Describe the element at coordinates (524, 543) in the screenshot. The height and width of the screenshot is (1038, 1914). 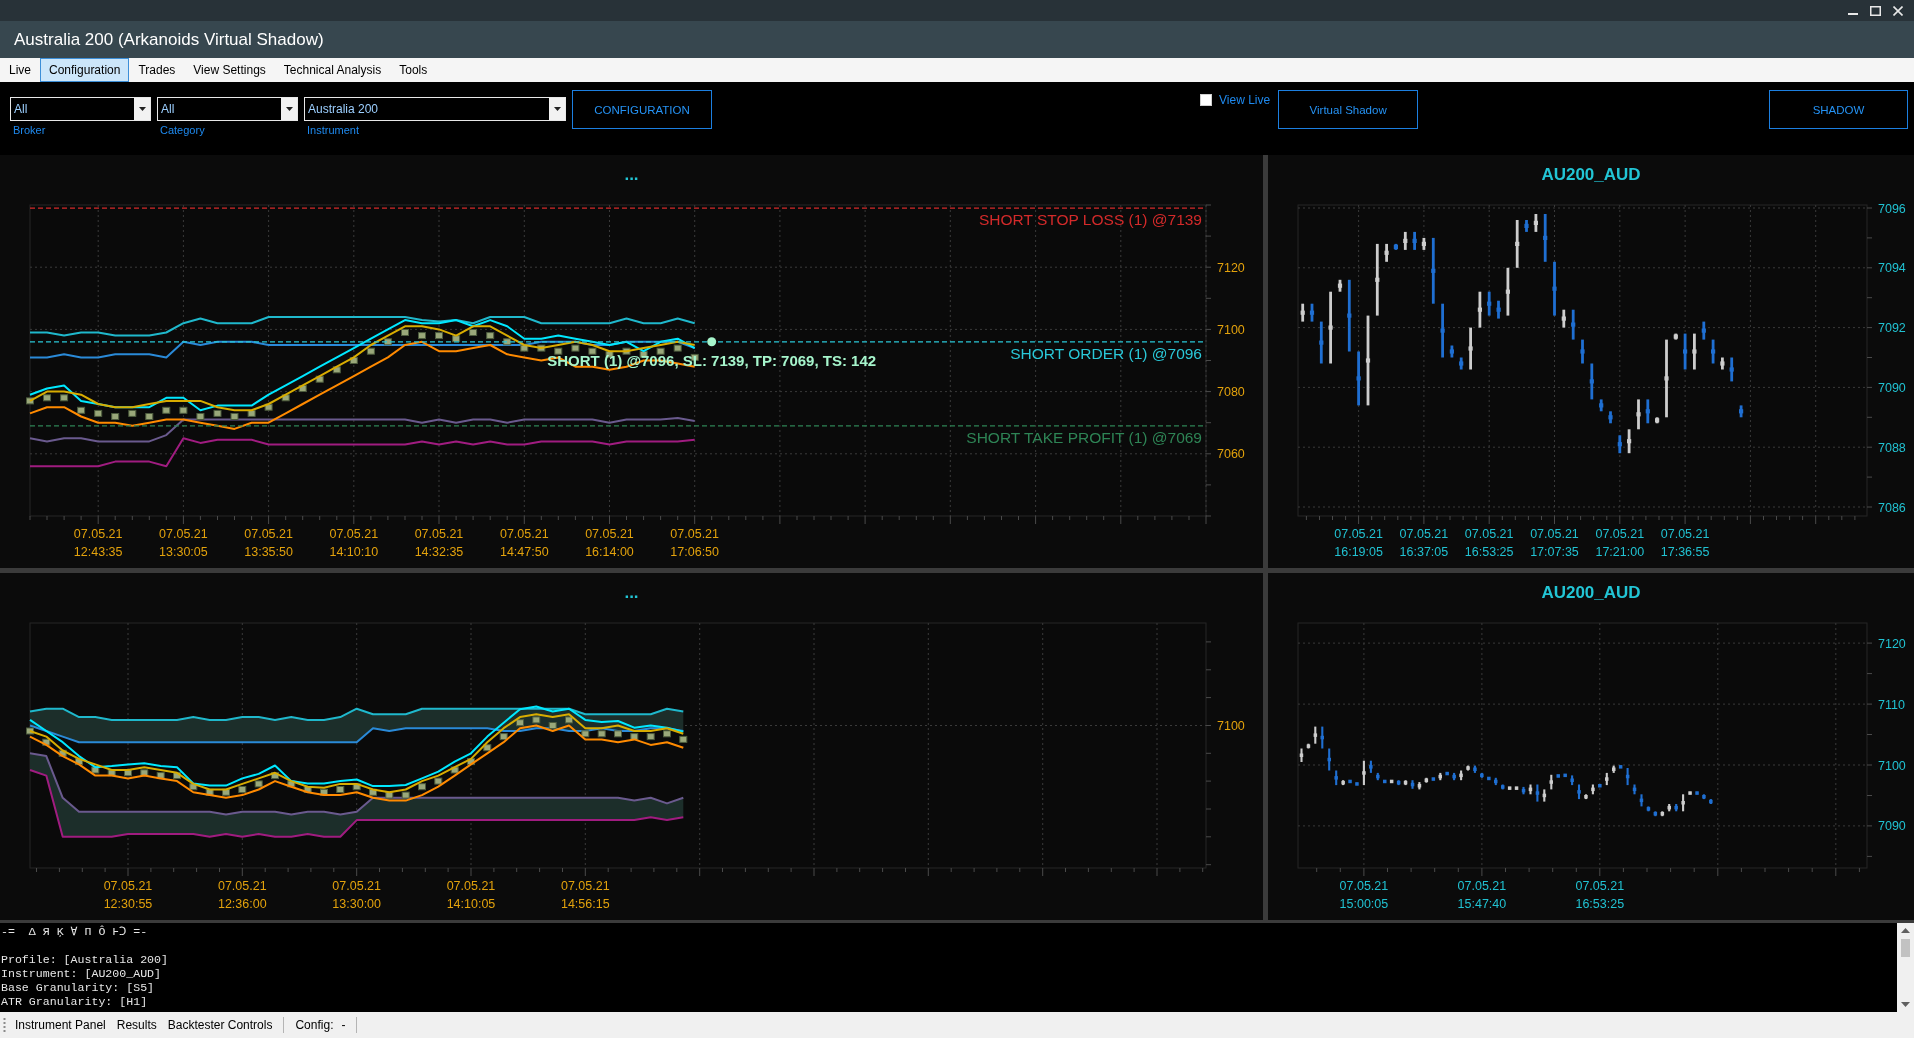
I see `axis-label: 07.05.21 14:47:50` at that location.